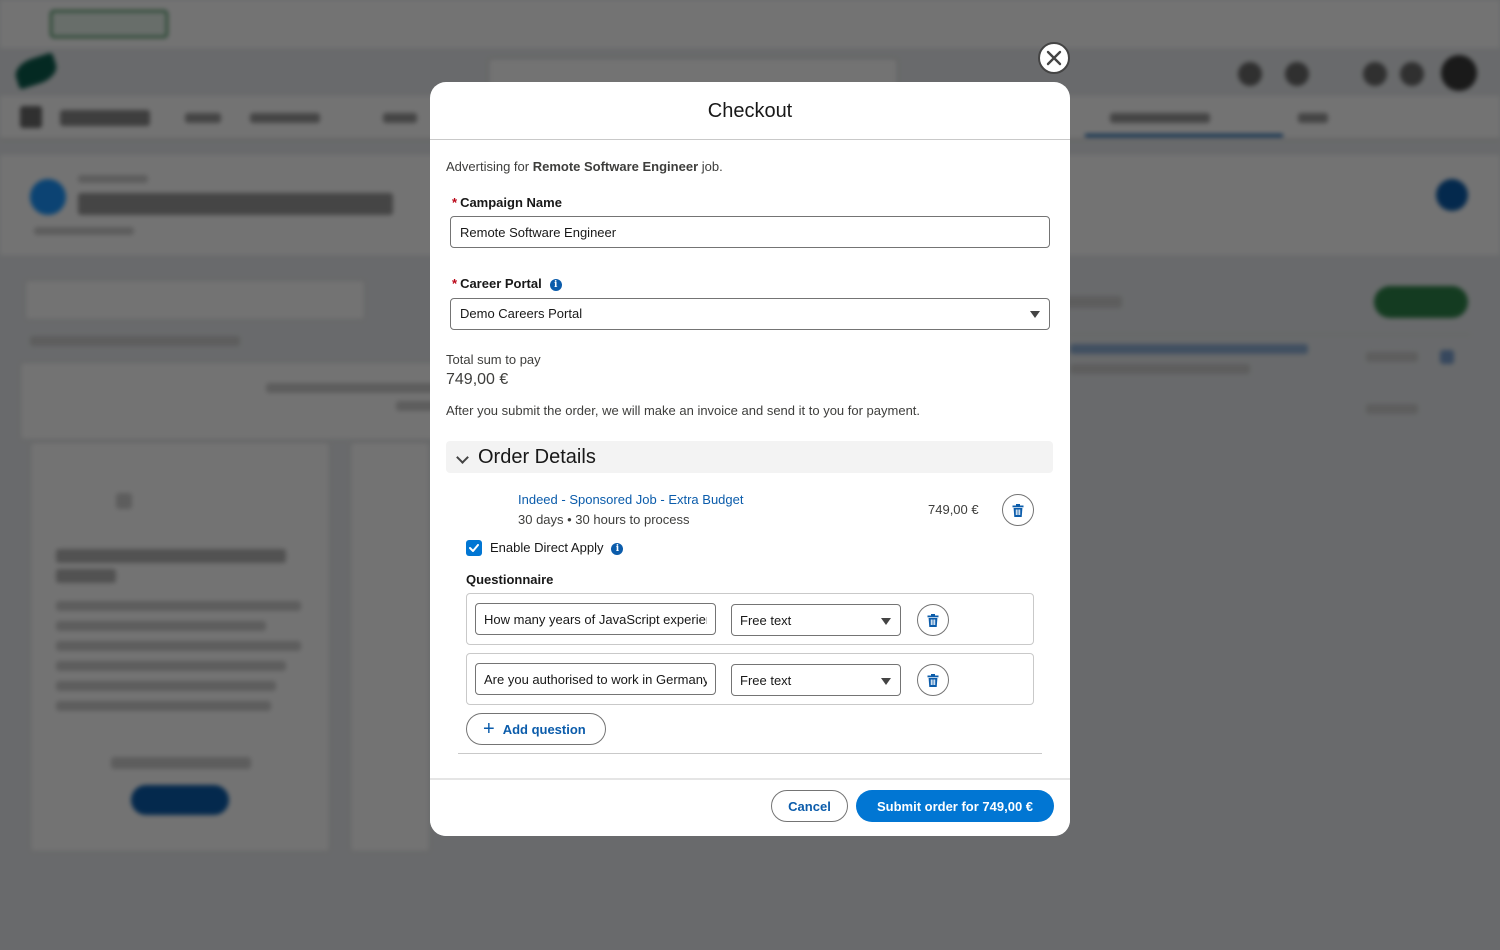 The width and height of the screenshot is (1500, 950). I want to click on add-question-label: Add question, so click(544, 729).